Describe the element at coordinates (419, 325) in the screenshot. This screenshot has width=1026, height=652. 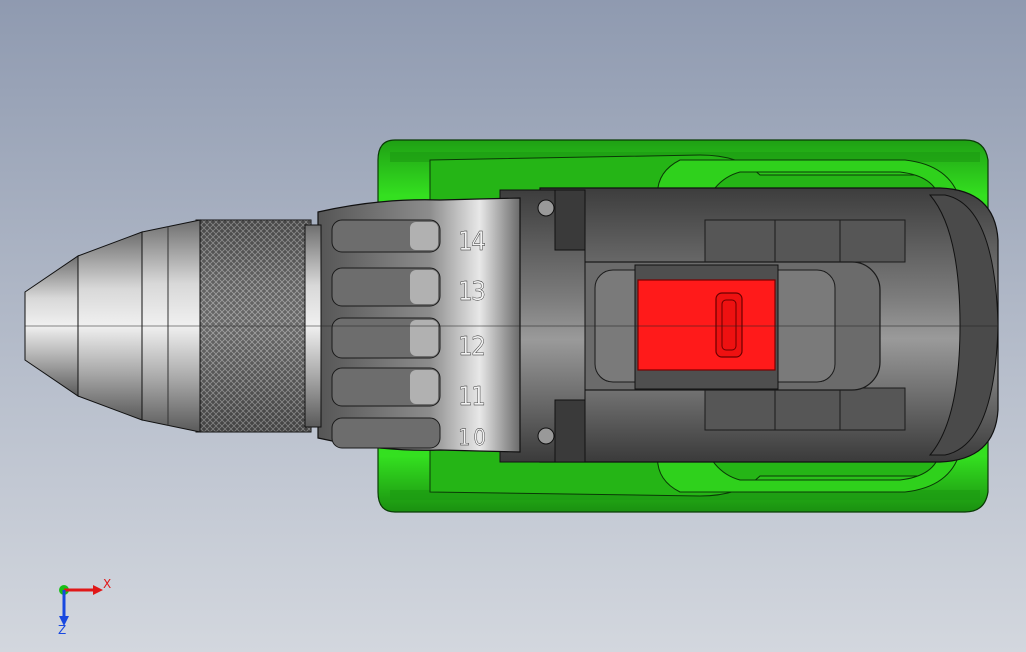
I see `clutch-ring` at that location.